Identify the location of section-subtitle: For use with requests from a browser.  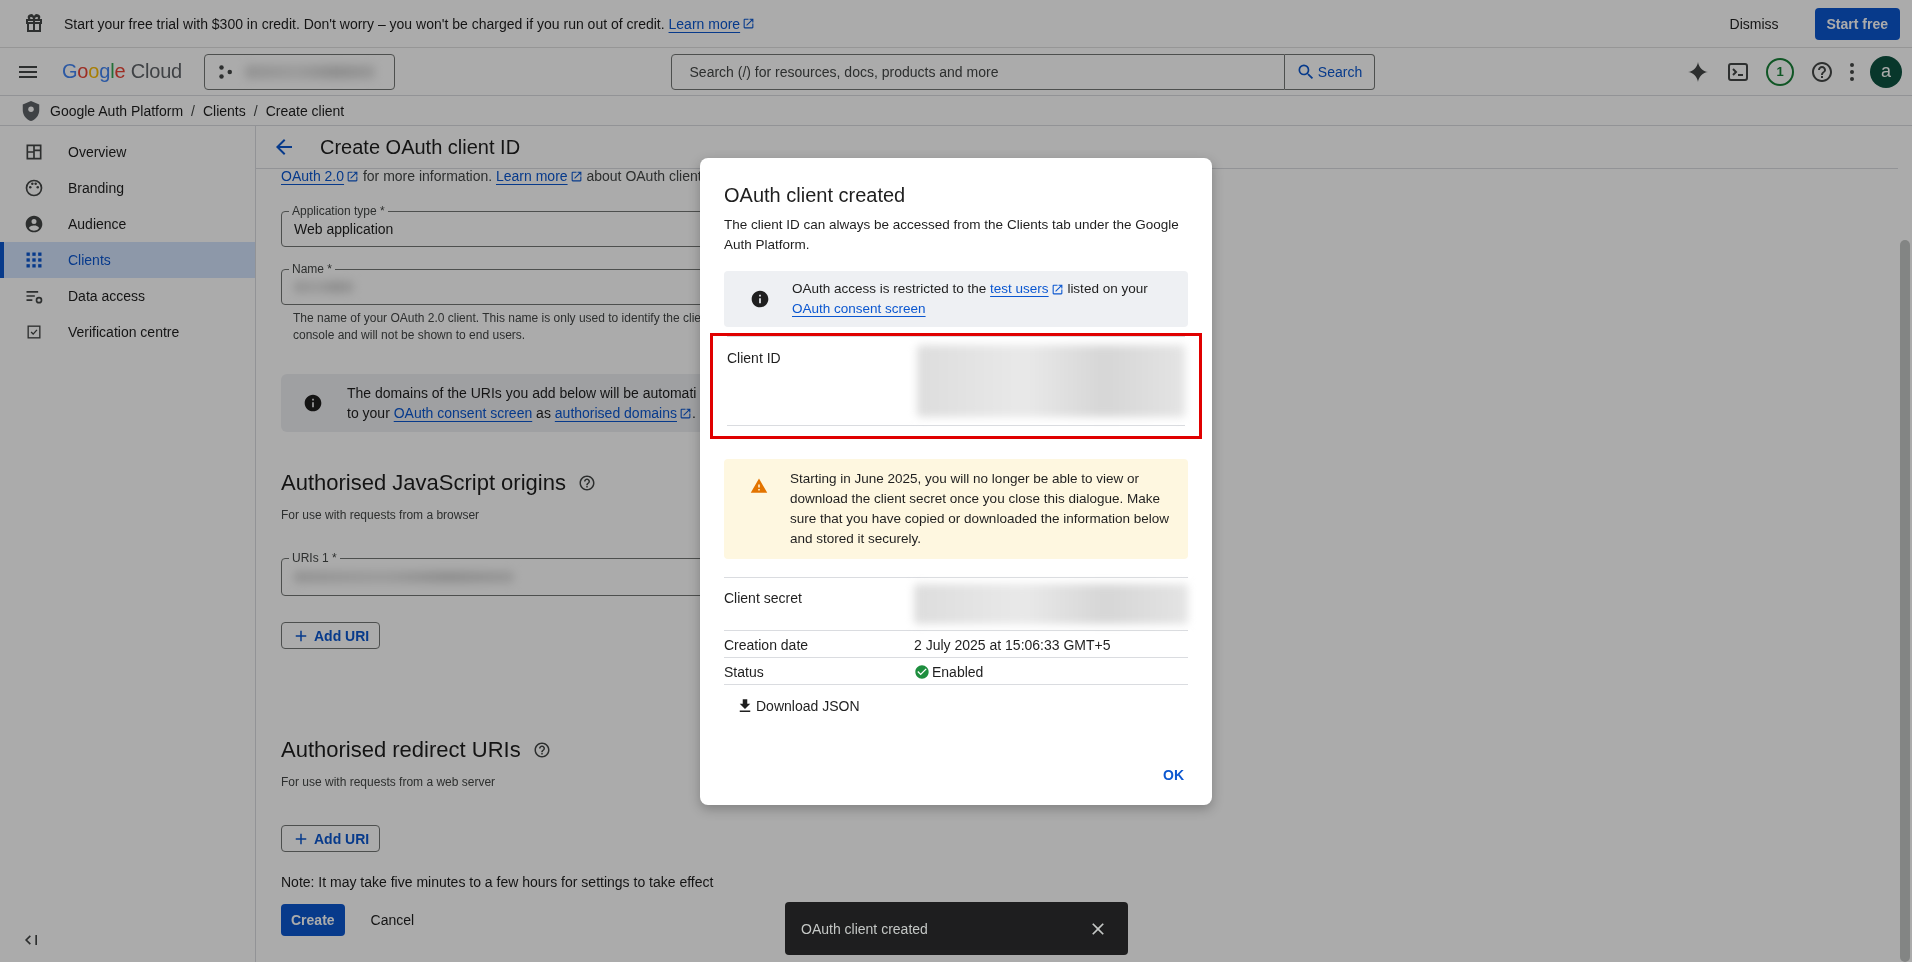
(381, 515).